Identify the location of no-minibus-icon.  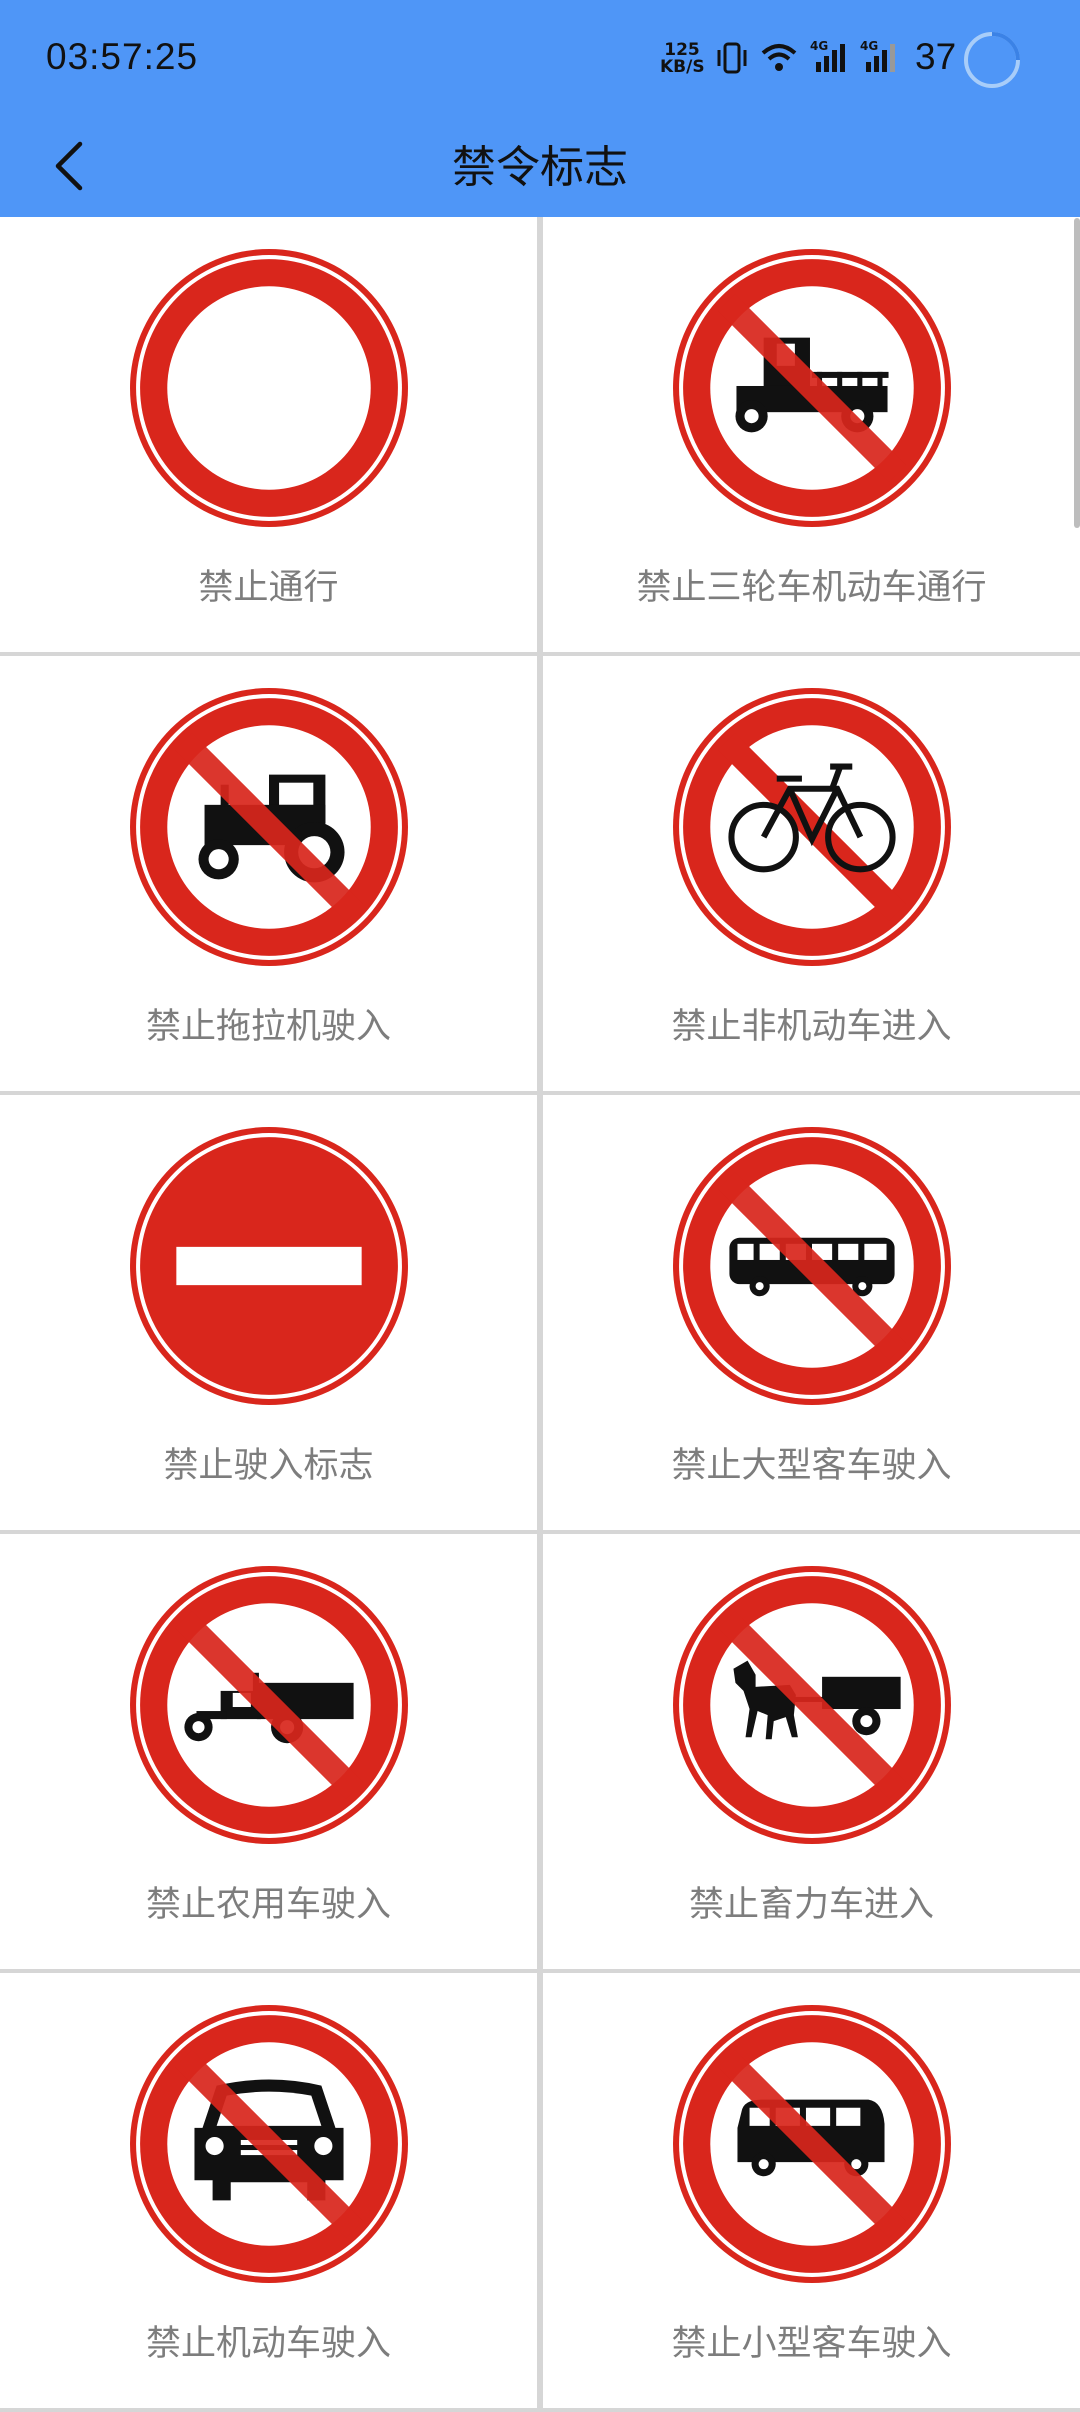
(811, 2144).